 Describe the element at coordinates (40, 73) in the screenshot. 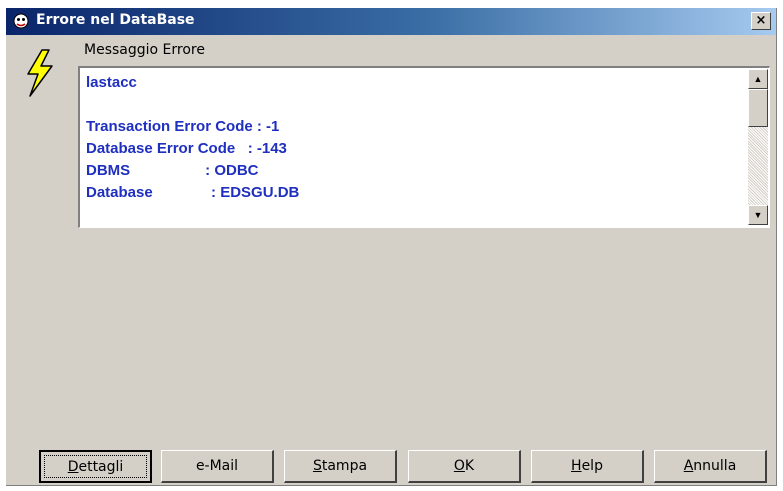

I see `lightning-bolt-icon` at that location.